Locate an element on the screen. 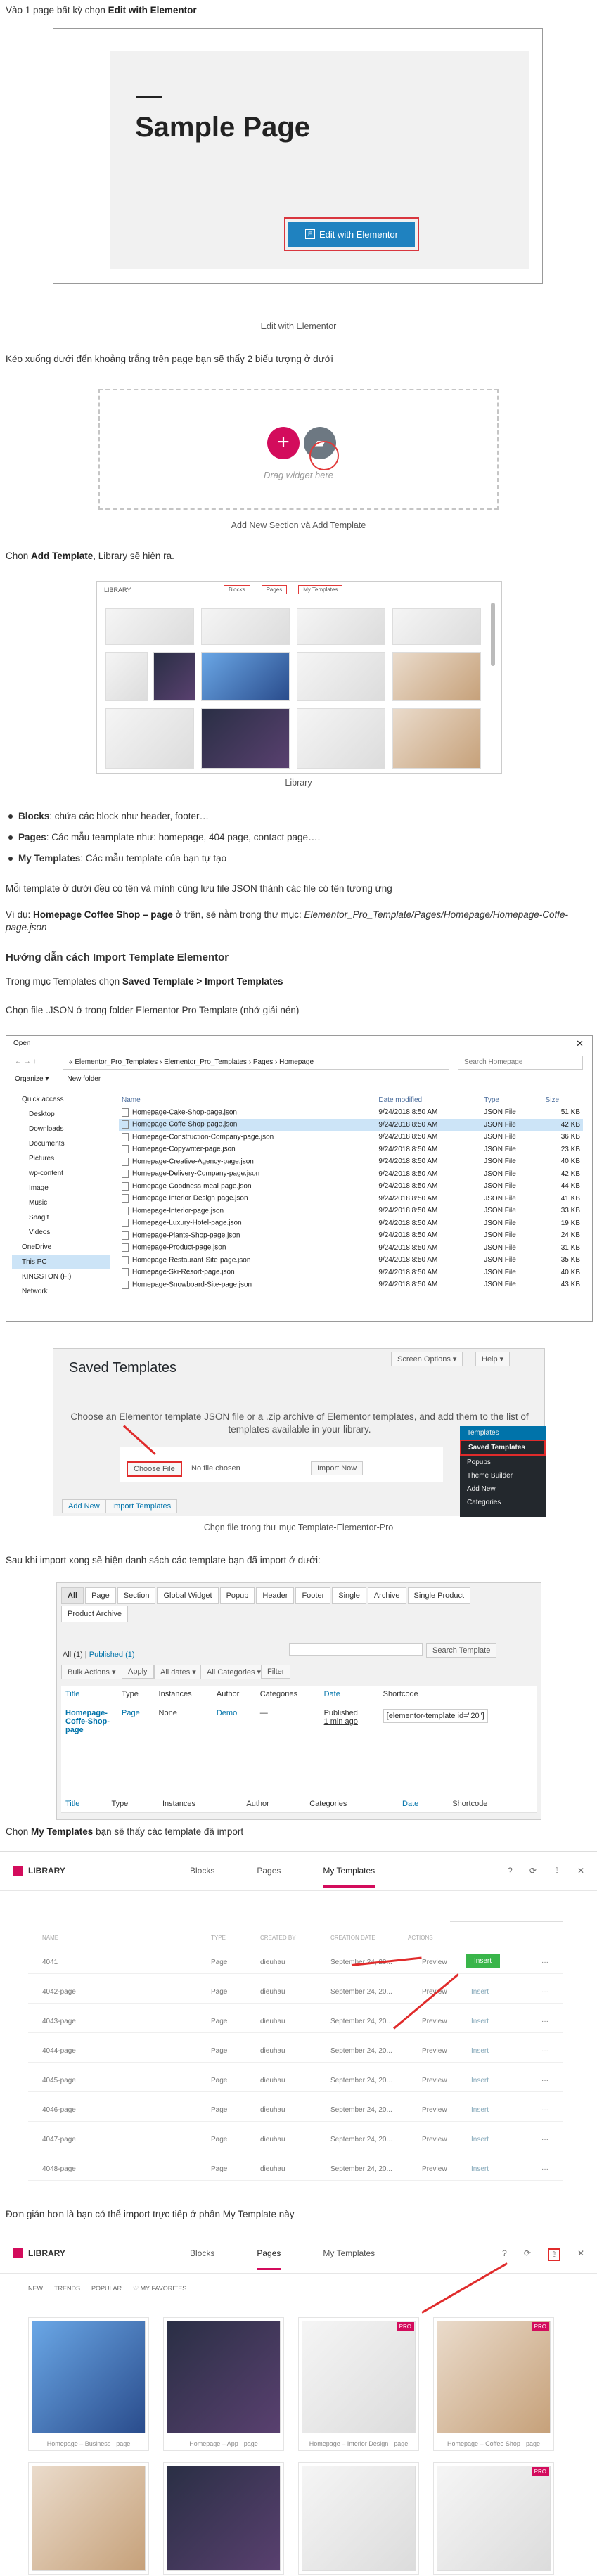 The image size is (597, 2576). filter-tab: Popup is located at coordinates (237, 1596).